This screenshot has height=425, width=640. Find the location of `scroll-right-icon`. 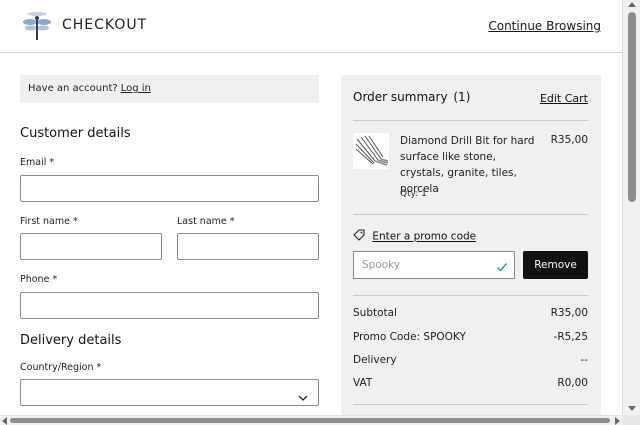

scroll-right-icon is located at coordinates (617, 421).